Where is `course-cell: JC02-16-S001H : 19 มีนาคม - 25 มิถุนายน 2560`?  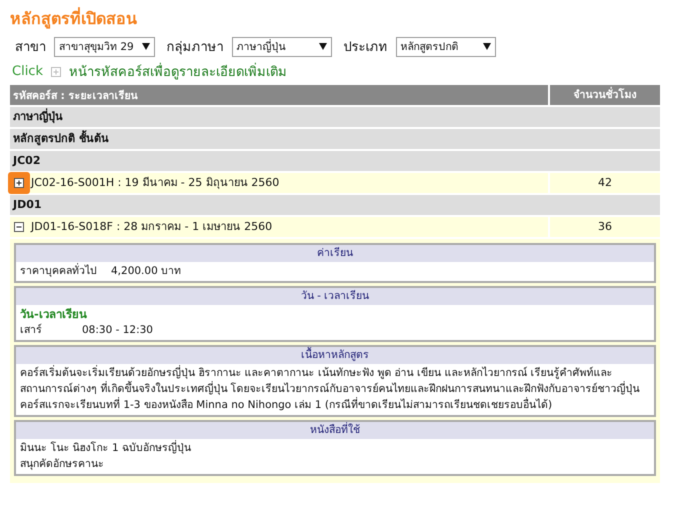
course-cell: JC02-16-S001H : 19 มีนาคม - 25 มิถุนายน 2560 is located at coordinates (279, 183).